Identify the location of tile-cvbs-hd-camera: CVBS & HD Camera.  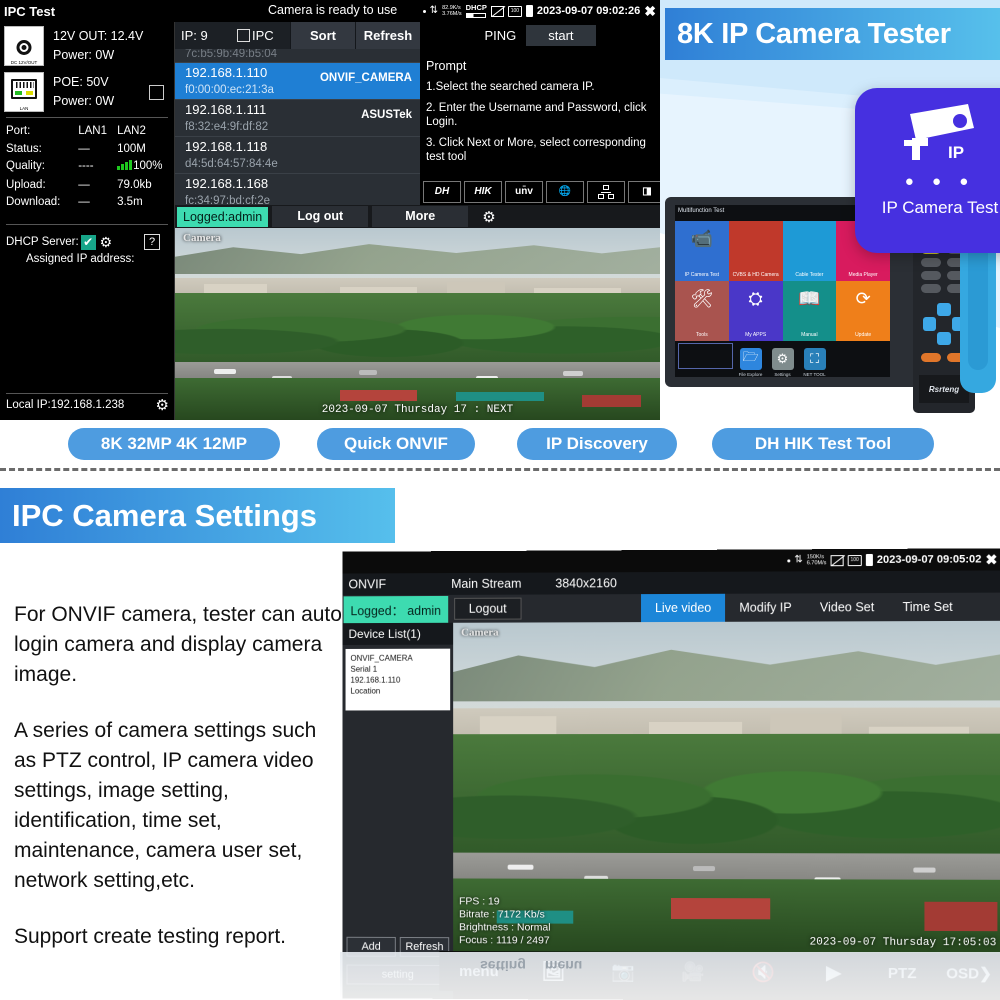
(755, 251).